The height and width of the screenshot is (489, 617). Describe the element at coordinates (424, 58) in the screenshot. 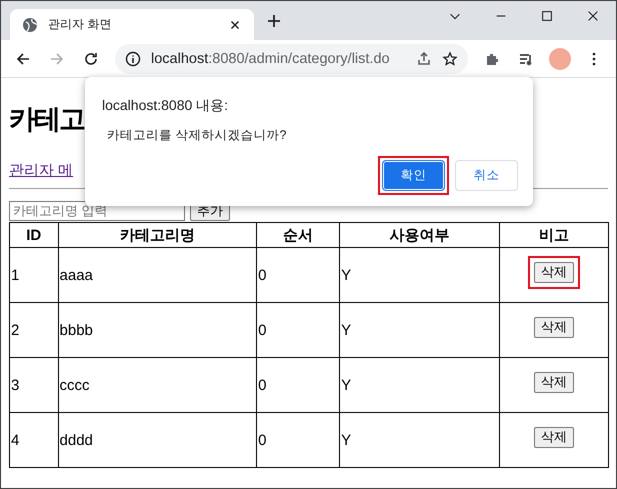

I see `share-icon` at that location.